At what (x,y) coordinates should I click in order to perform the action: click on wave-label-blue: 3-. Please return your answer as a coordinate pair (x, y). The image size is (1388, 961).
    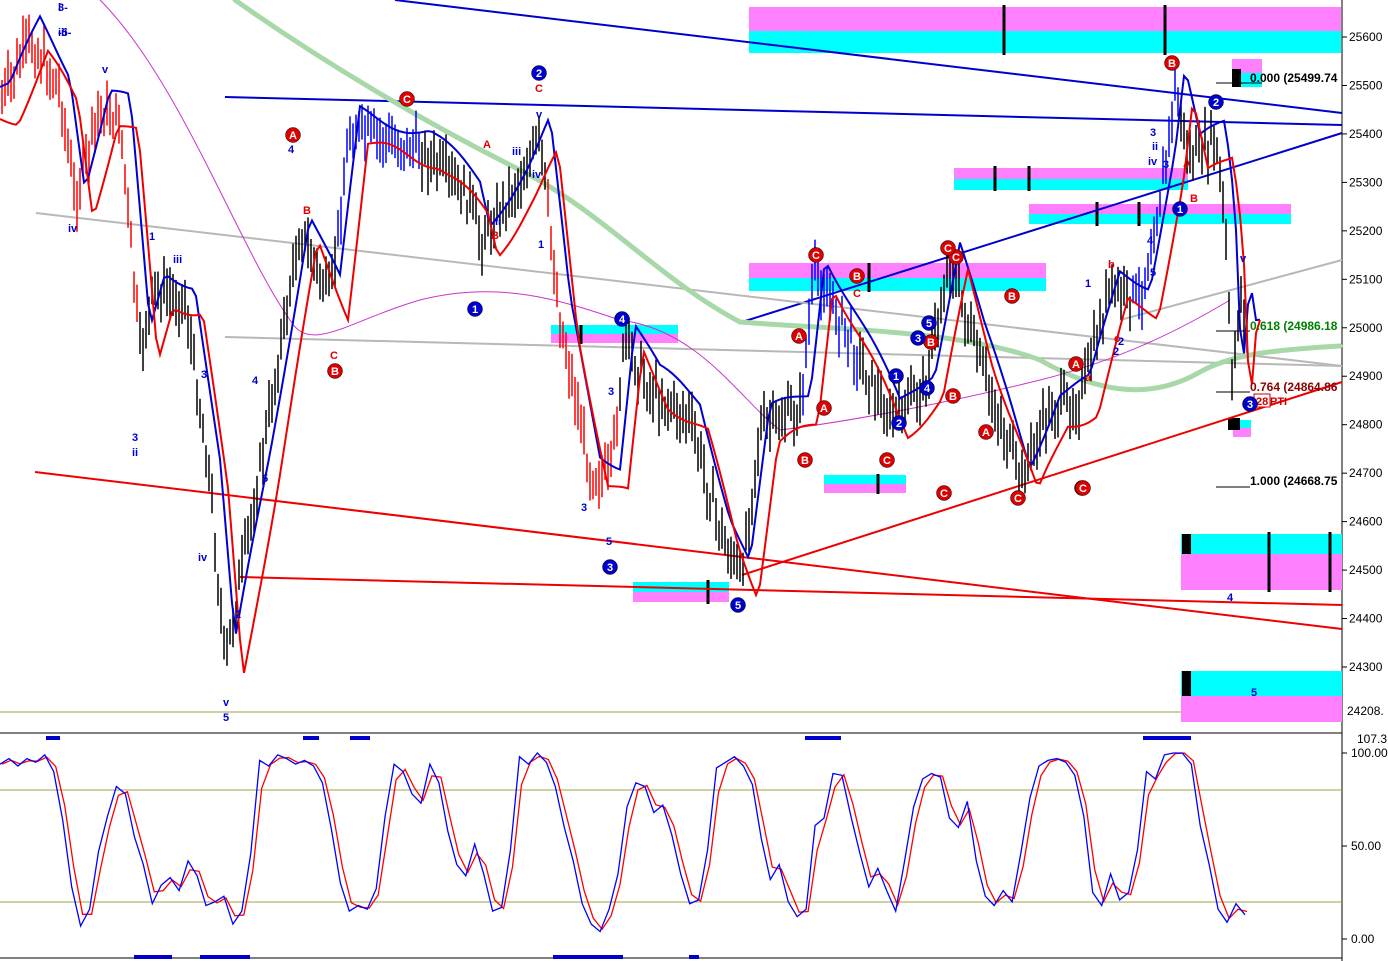
    Looking at the image, I should click on (63, 8).